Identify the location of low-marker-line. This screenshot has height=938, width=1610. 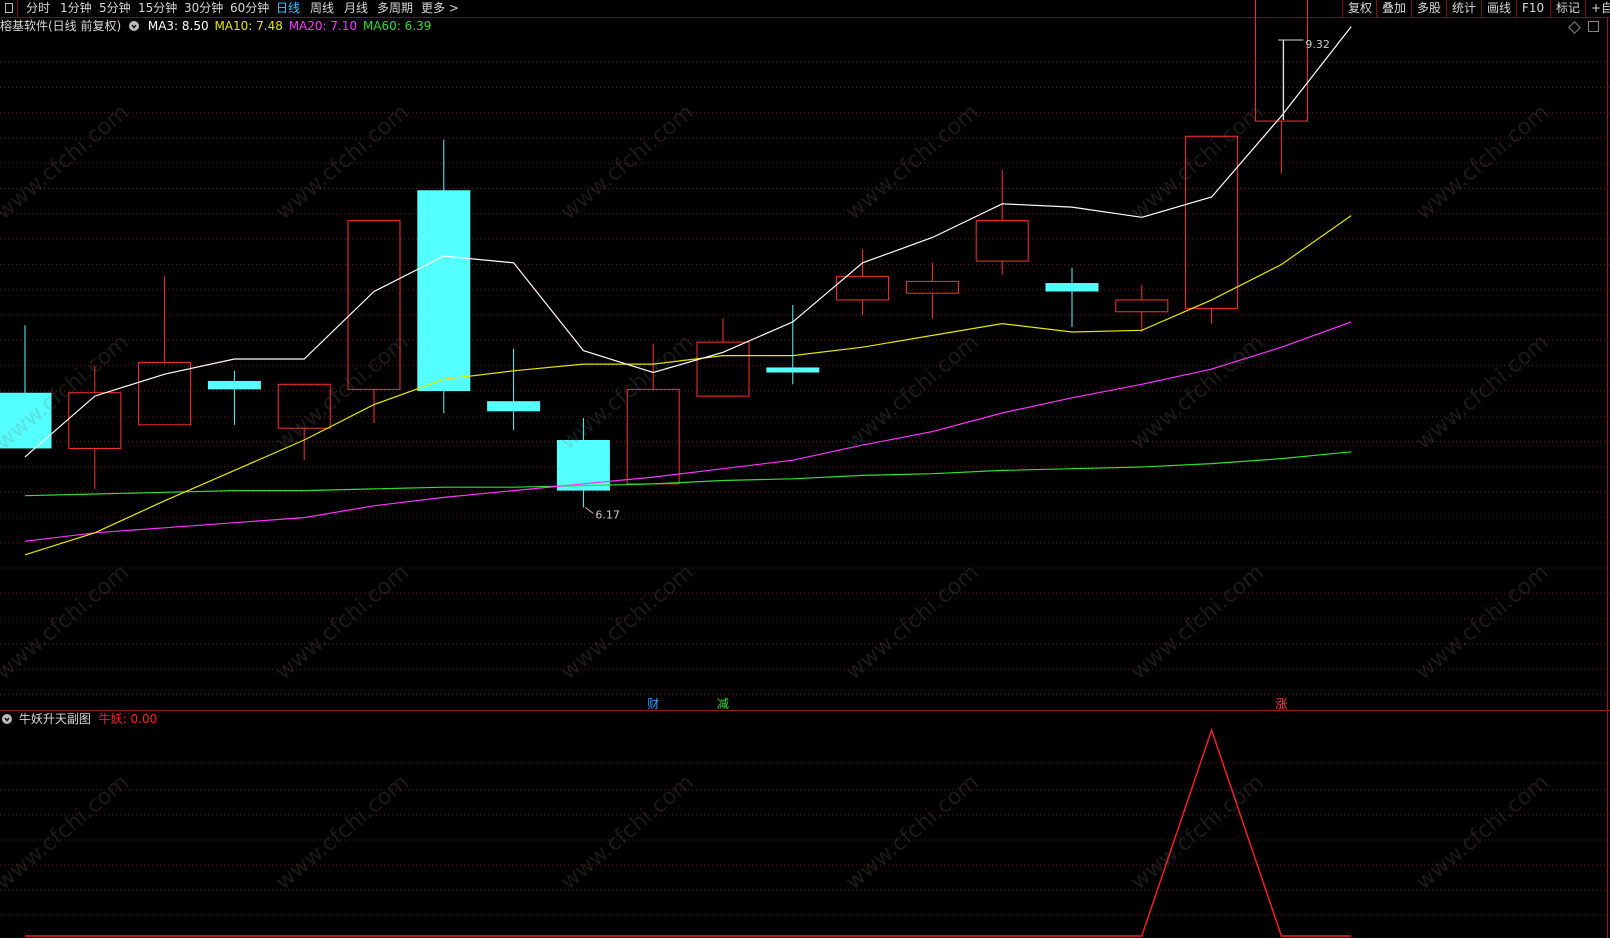
(589, 510).